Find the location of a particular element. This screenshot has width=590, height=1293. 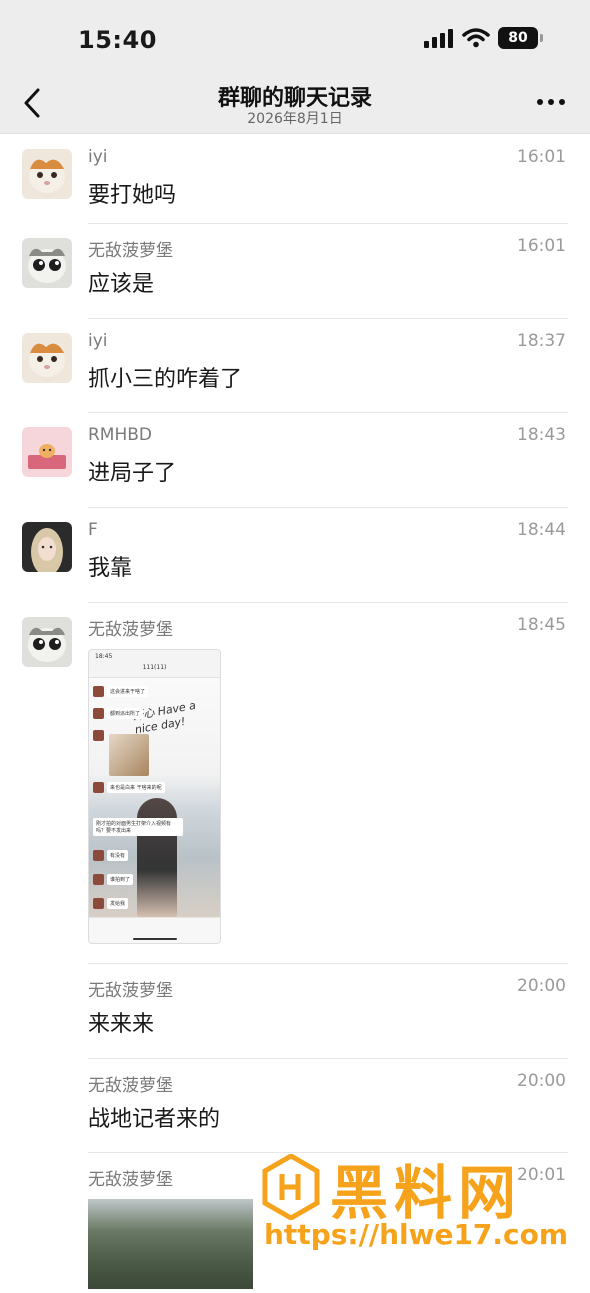

watermark-url: https://hlwe17.com is located at coordinates (416, 1234).